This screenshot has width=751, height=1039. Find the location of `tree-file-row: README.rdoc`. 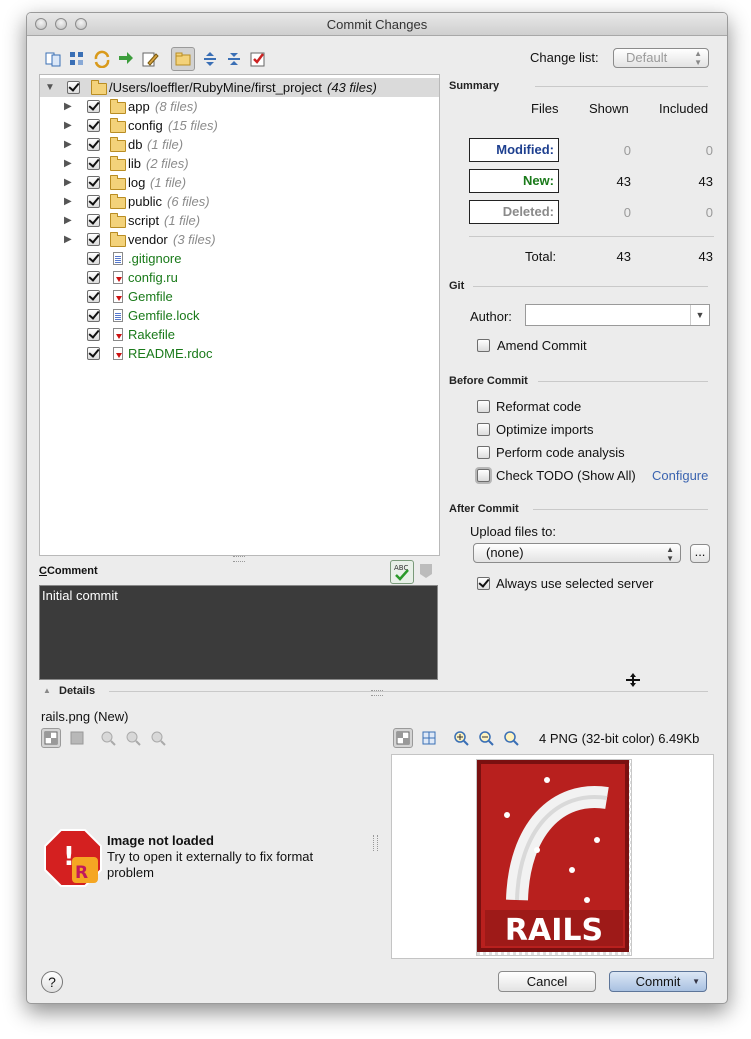

tree-file-row: README.rdoc is located at coordinates (239, 353).